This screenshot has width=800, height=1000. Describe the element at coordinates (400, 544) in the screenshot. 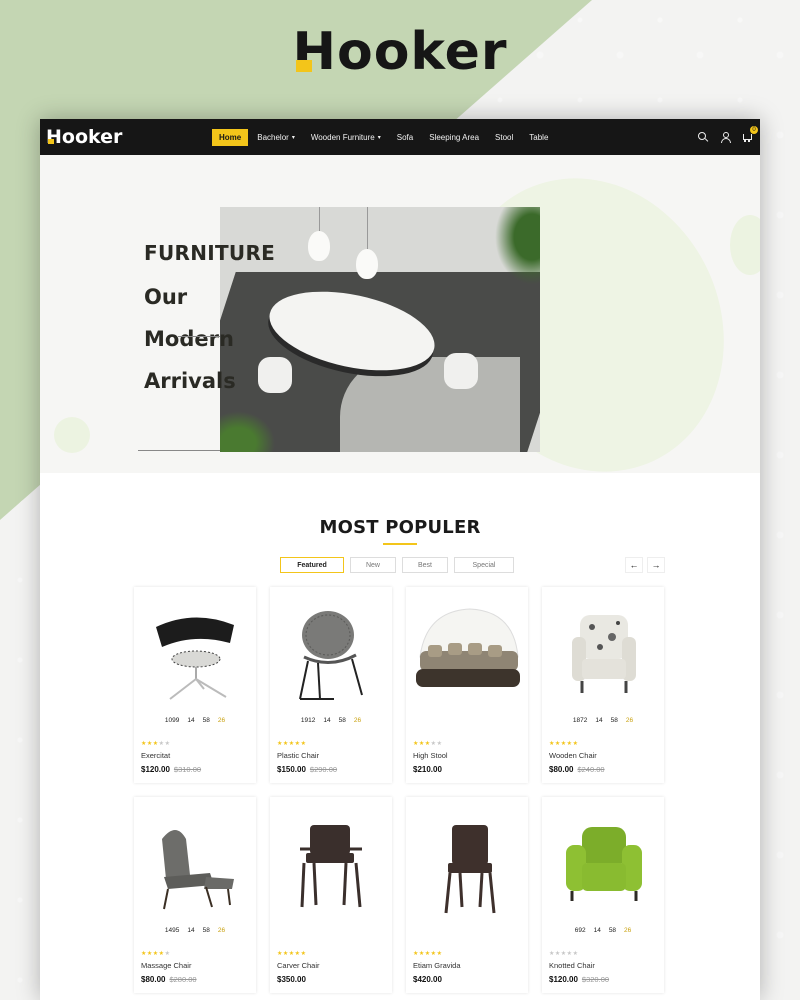

I see `title-underline` at that location.